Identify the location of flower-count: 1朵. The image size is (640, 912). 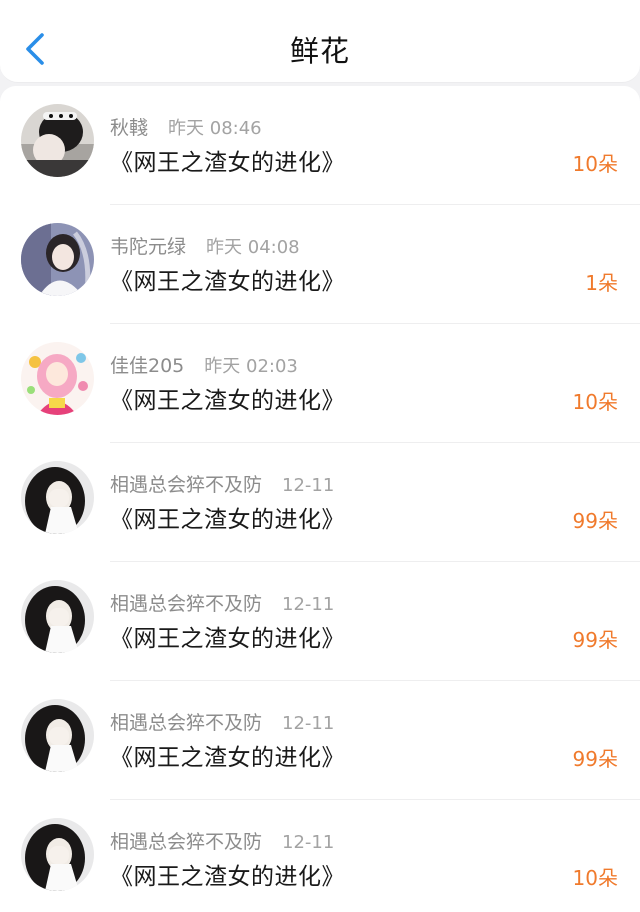
(601, 283).